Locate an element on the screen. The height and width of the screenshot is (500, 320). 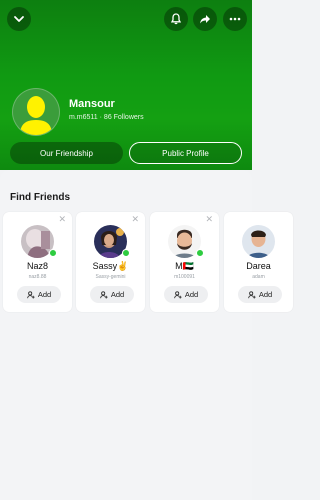
friend-username: m100091 is located at coordinates (184, 277).